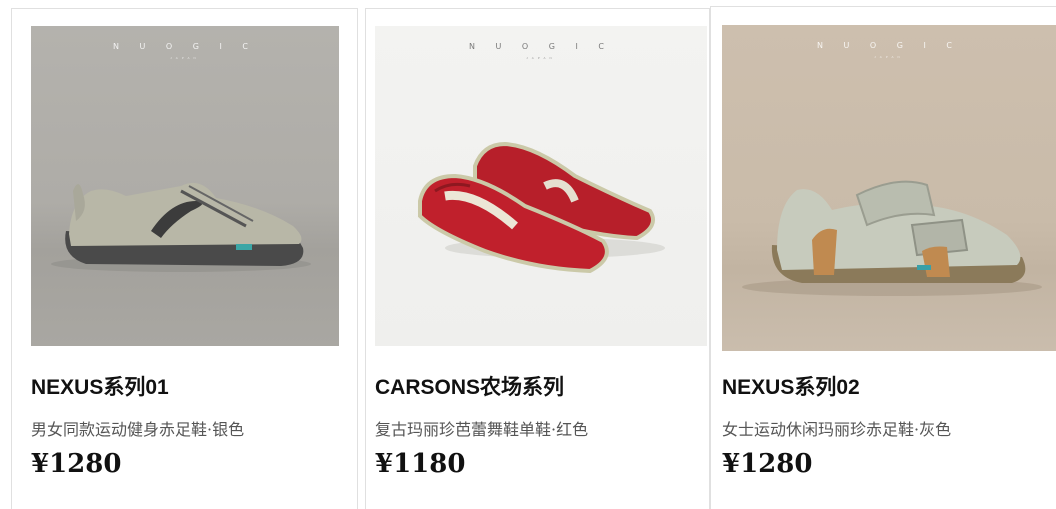 Image resolution: width=1056 pixels, height=509 pixels. I want to click on product-subtitle: 男女同款运动健身赤足鞋·银色, so click(138, 429).